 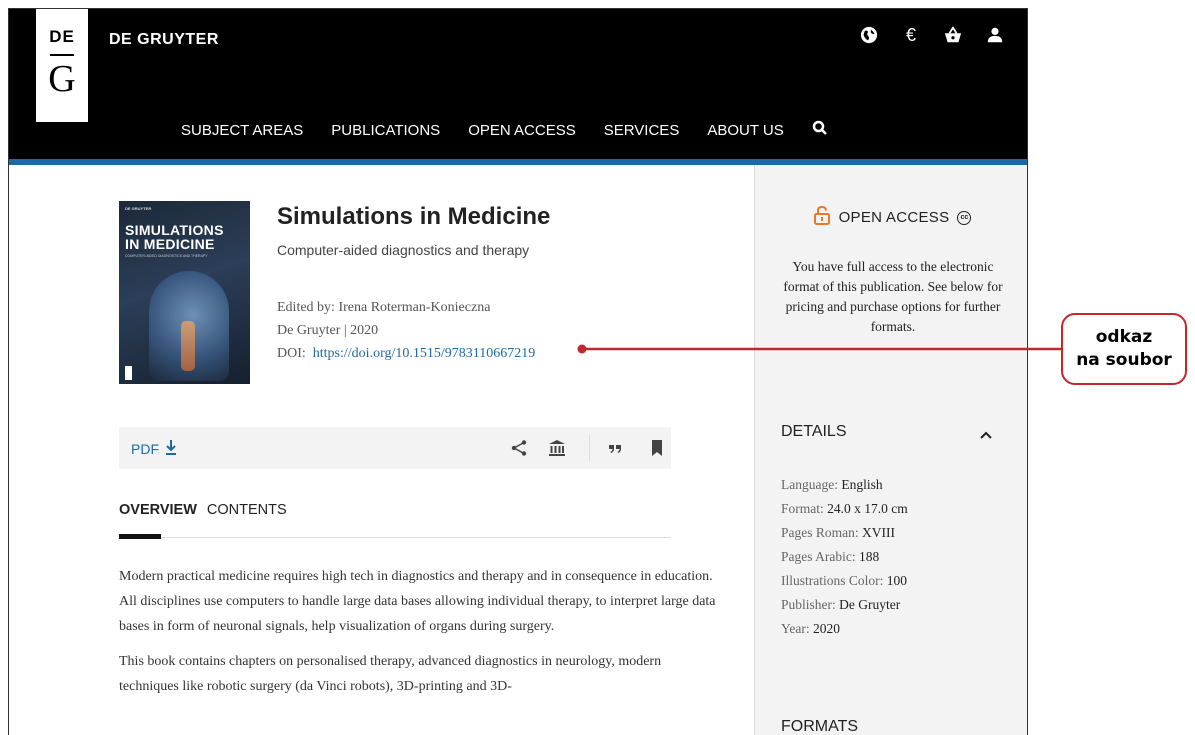 What do you see at coordinates (832, 580) in the screenshot?
I see `detail-label: Illustrations Color:` at bounding box center [832, 580].